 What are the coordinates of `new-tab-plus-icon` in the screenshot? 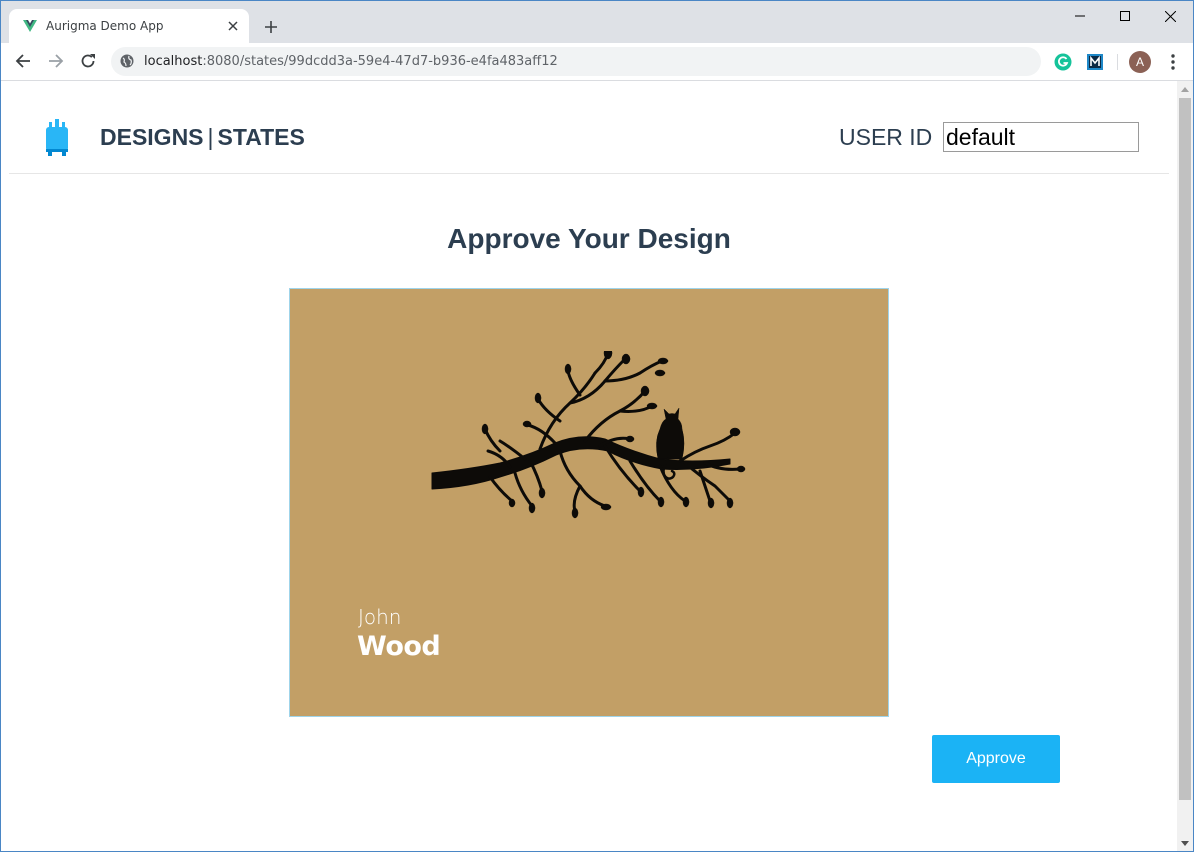 It's located at (271, 27).